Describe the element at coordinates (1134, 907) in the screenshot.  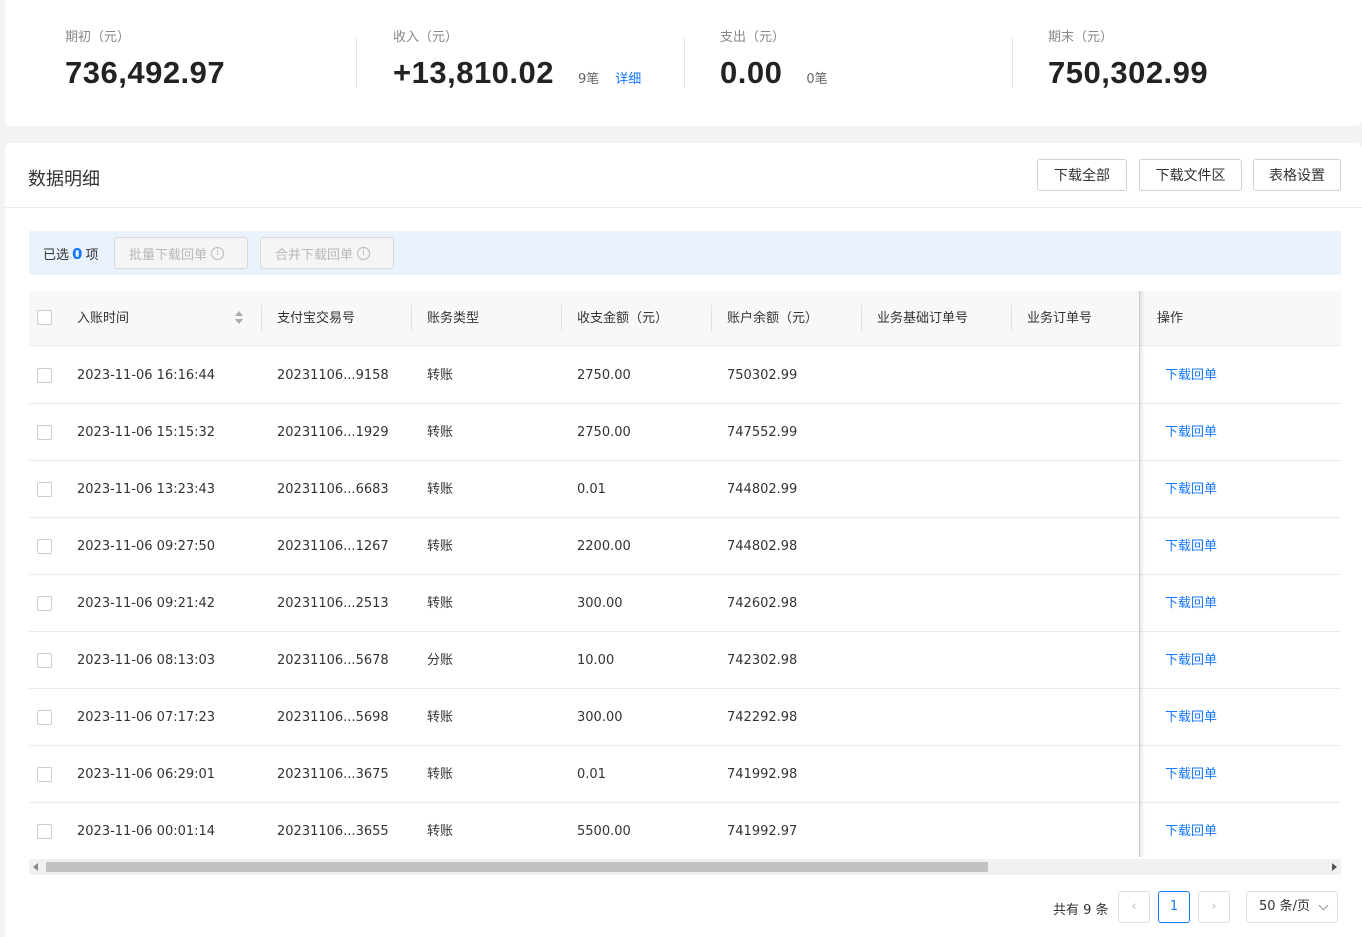
I see `prev-page-button: ‹` at that location.